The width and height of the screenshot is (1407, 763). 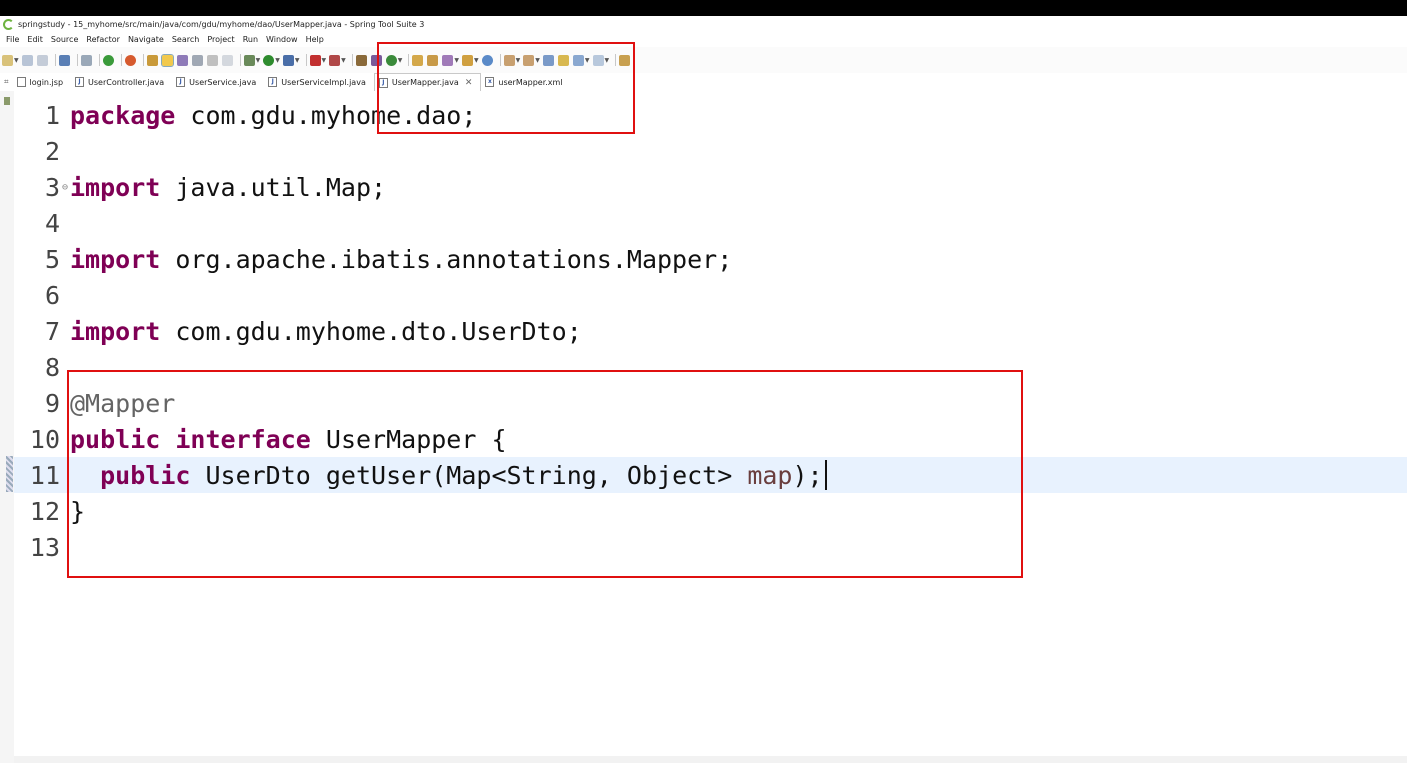 I want to click on xml-file-icon: x, so click(x=490, y=82).